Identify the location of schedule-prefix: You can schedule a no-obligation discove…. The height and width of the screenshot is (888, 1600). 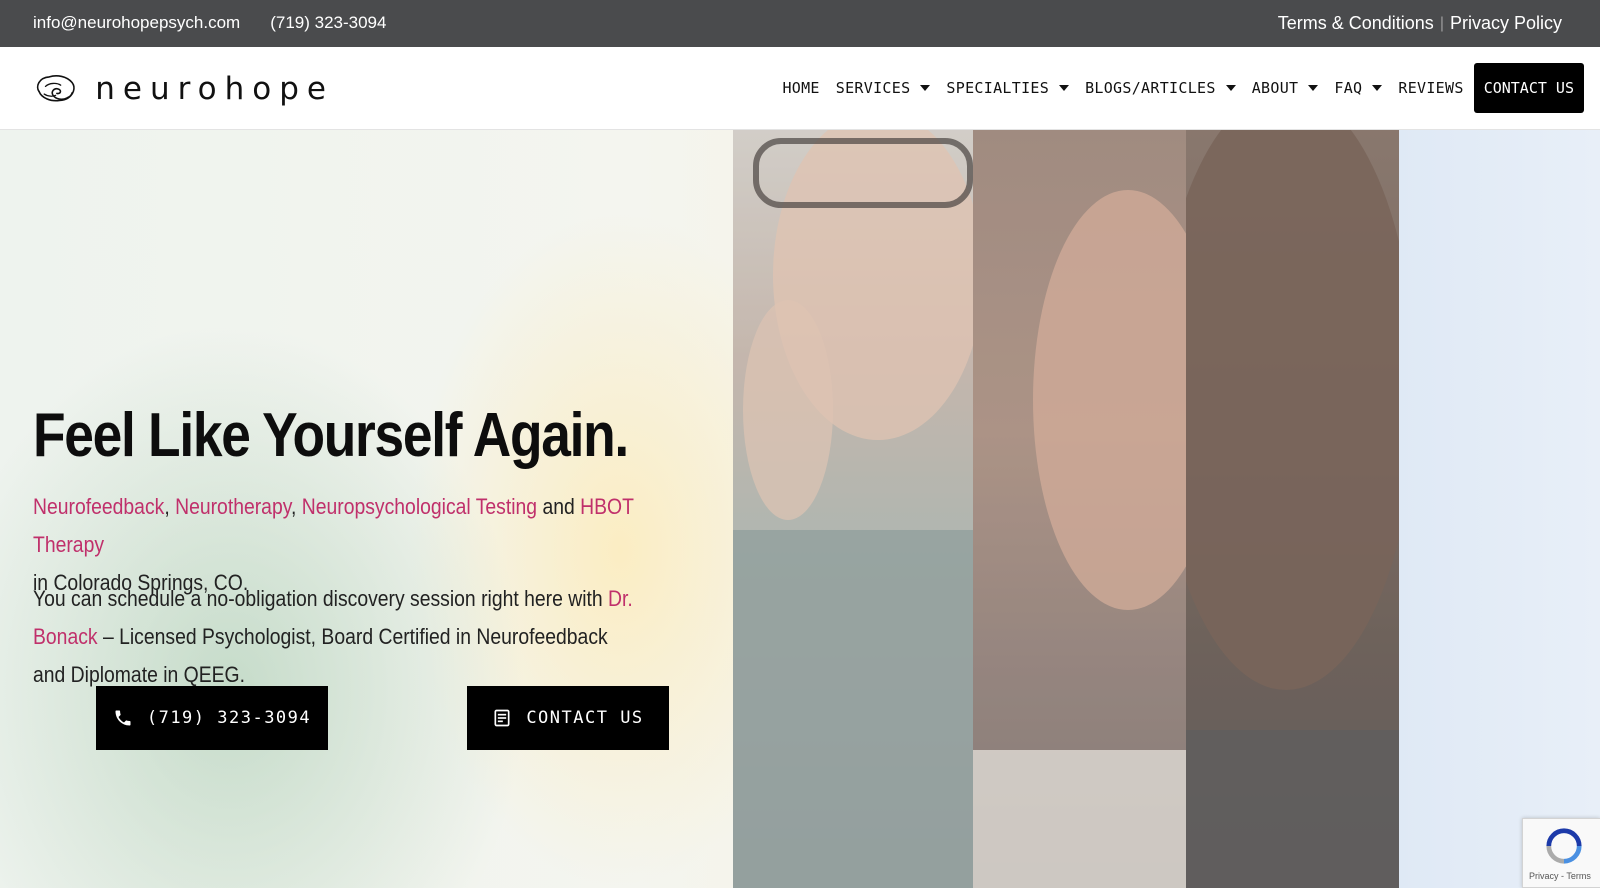
(321, 598).